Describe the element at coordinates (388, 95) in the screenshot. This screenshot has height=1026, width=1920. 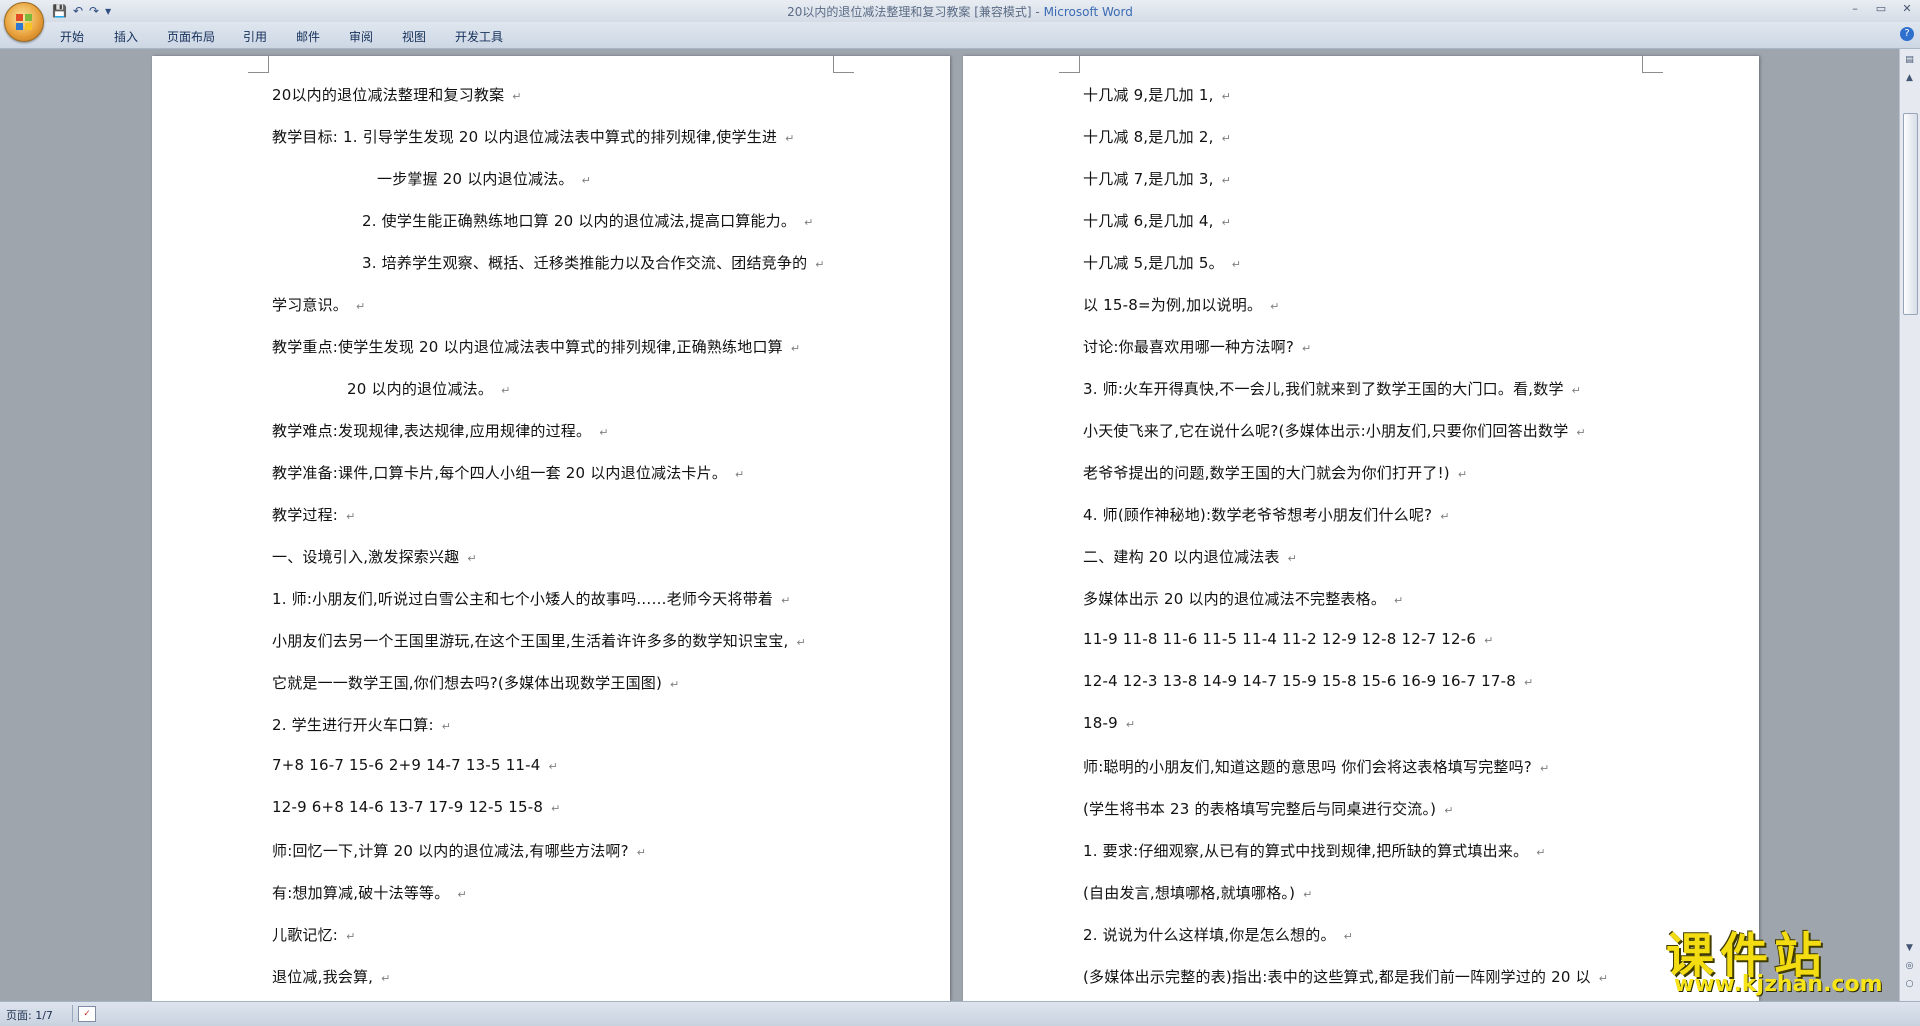
I see `line-text: 20以内的退位减法整理和复习教案` at that location.